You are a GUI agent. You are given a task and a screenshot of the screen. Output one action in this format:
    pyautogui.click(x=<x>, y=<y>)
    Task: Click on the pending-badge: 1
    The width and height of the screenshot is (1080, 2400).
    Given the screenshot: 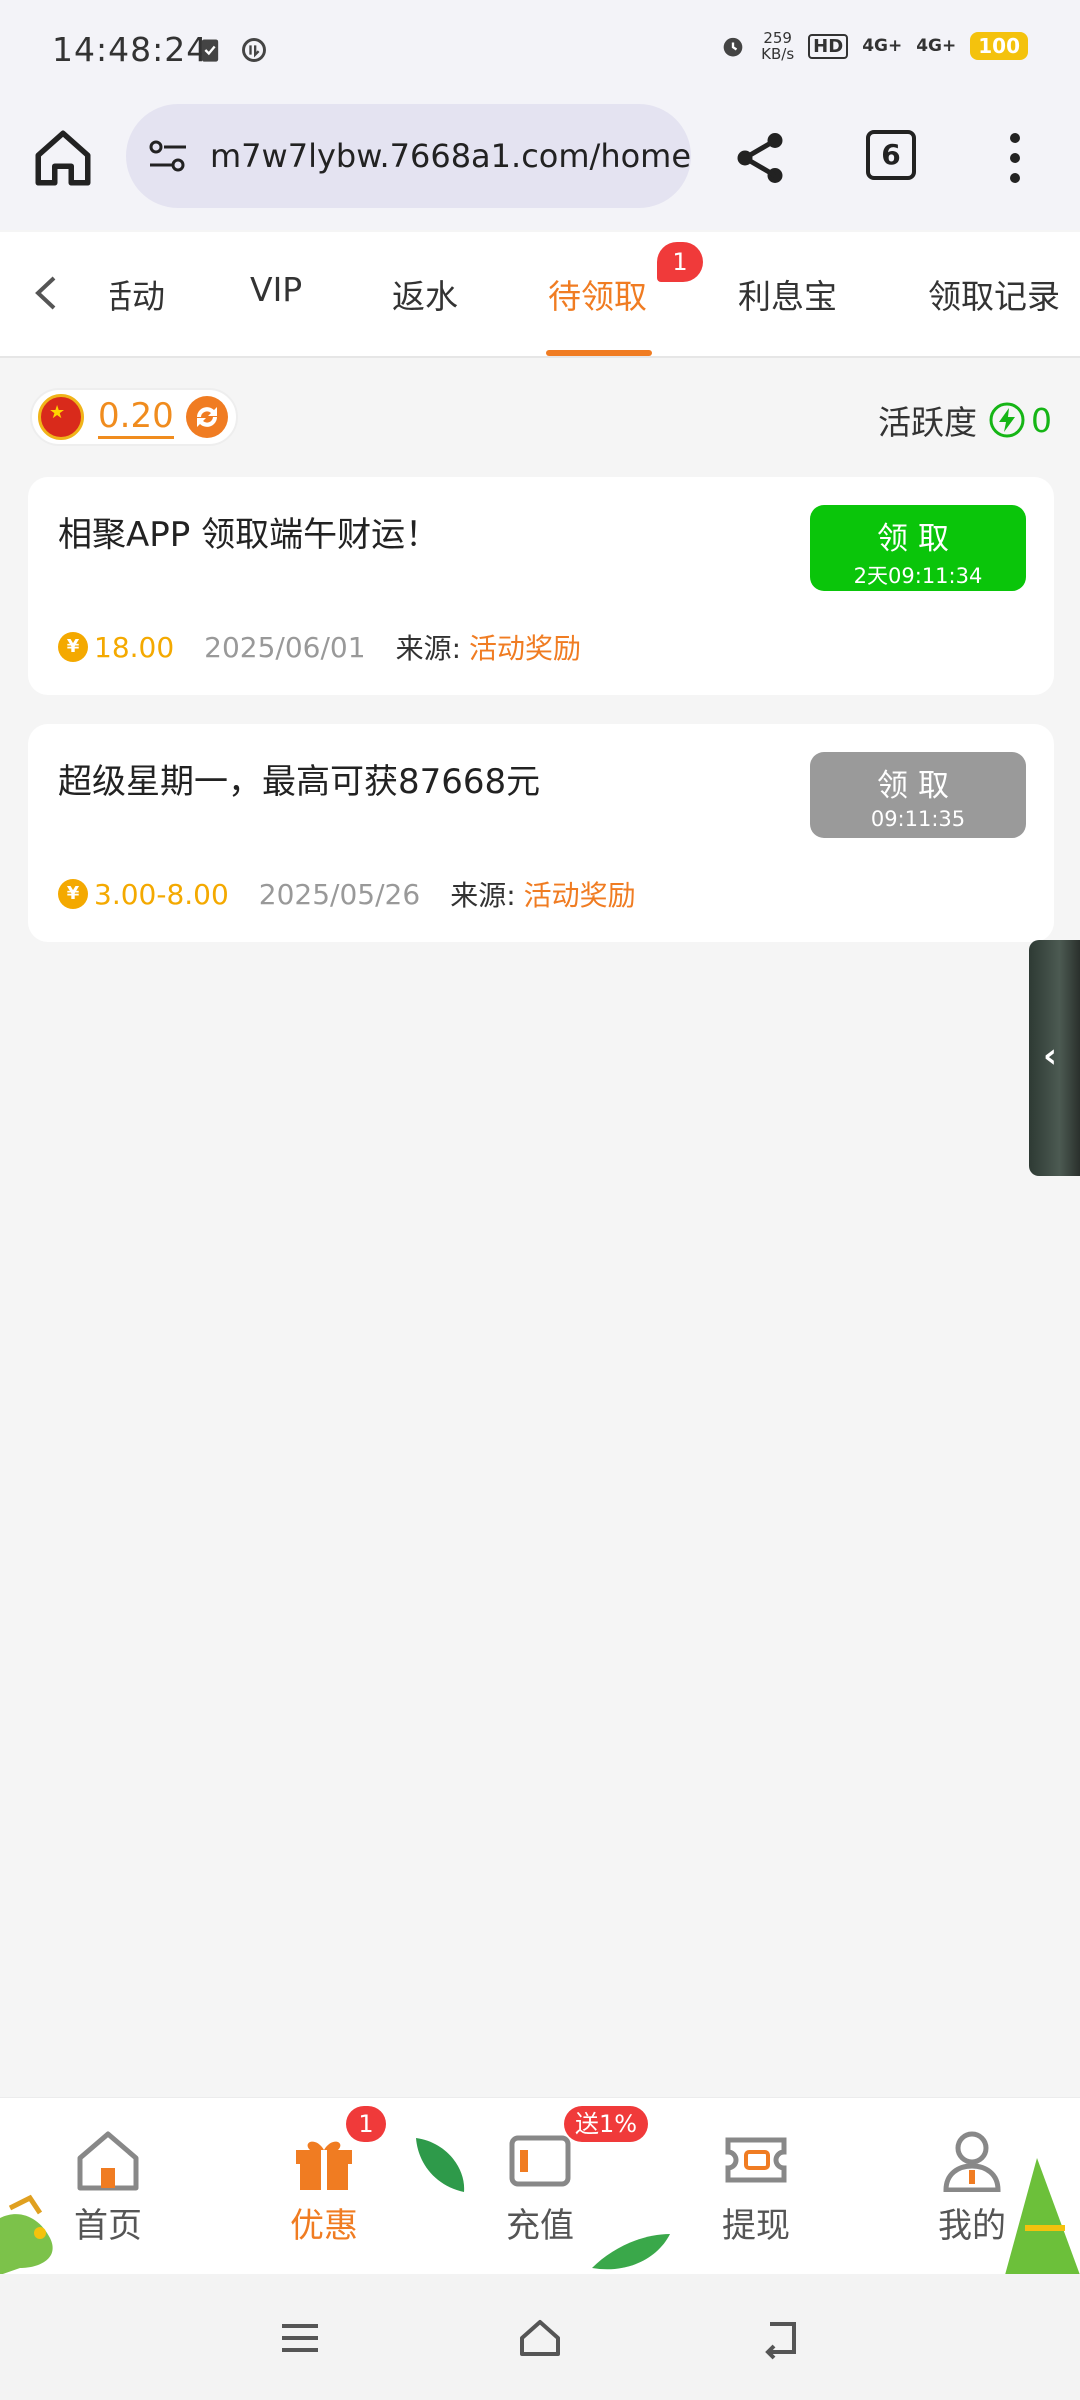 What is the action you would take?
    pyautogui.click(x=680, y=262)
    